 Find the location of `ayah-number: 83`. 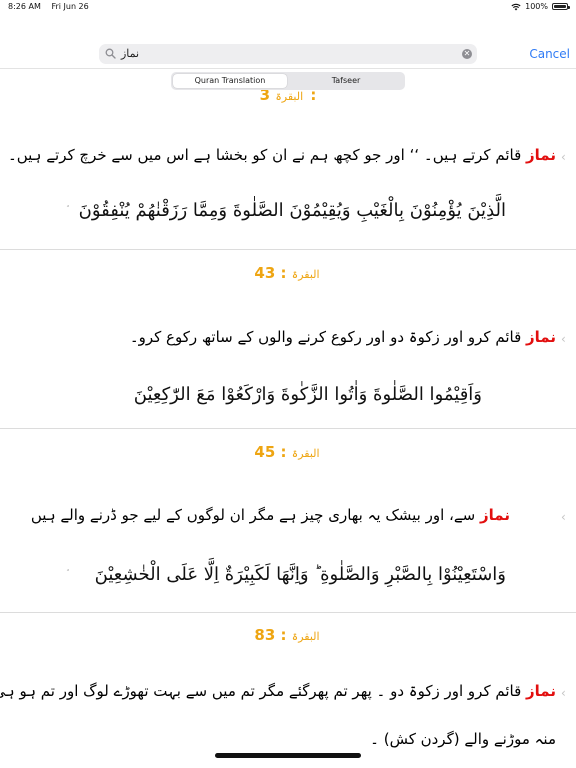

ayah-number: 83 is located at coordinates (265, 635).